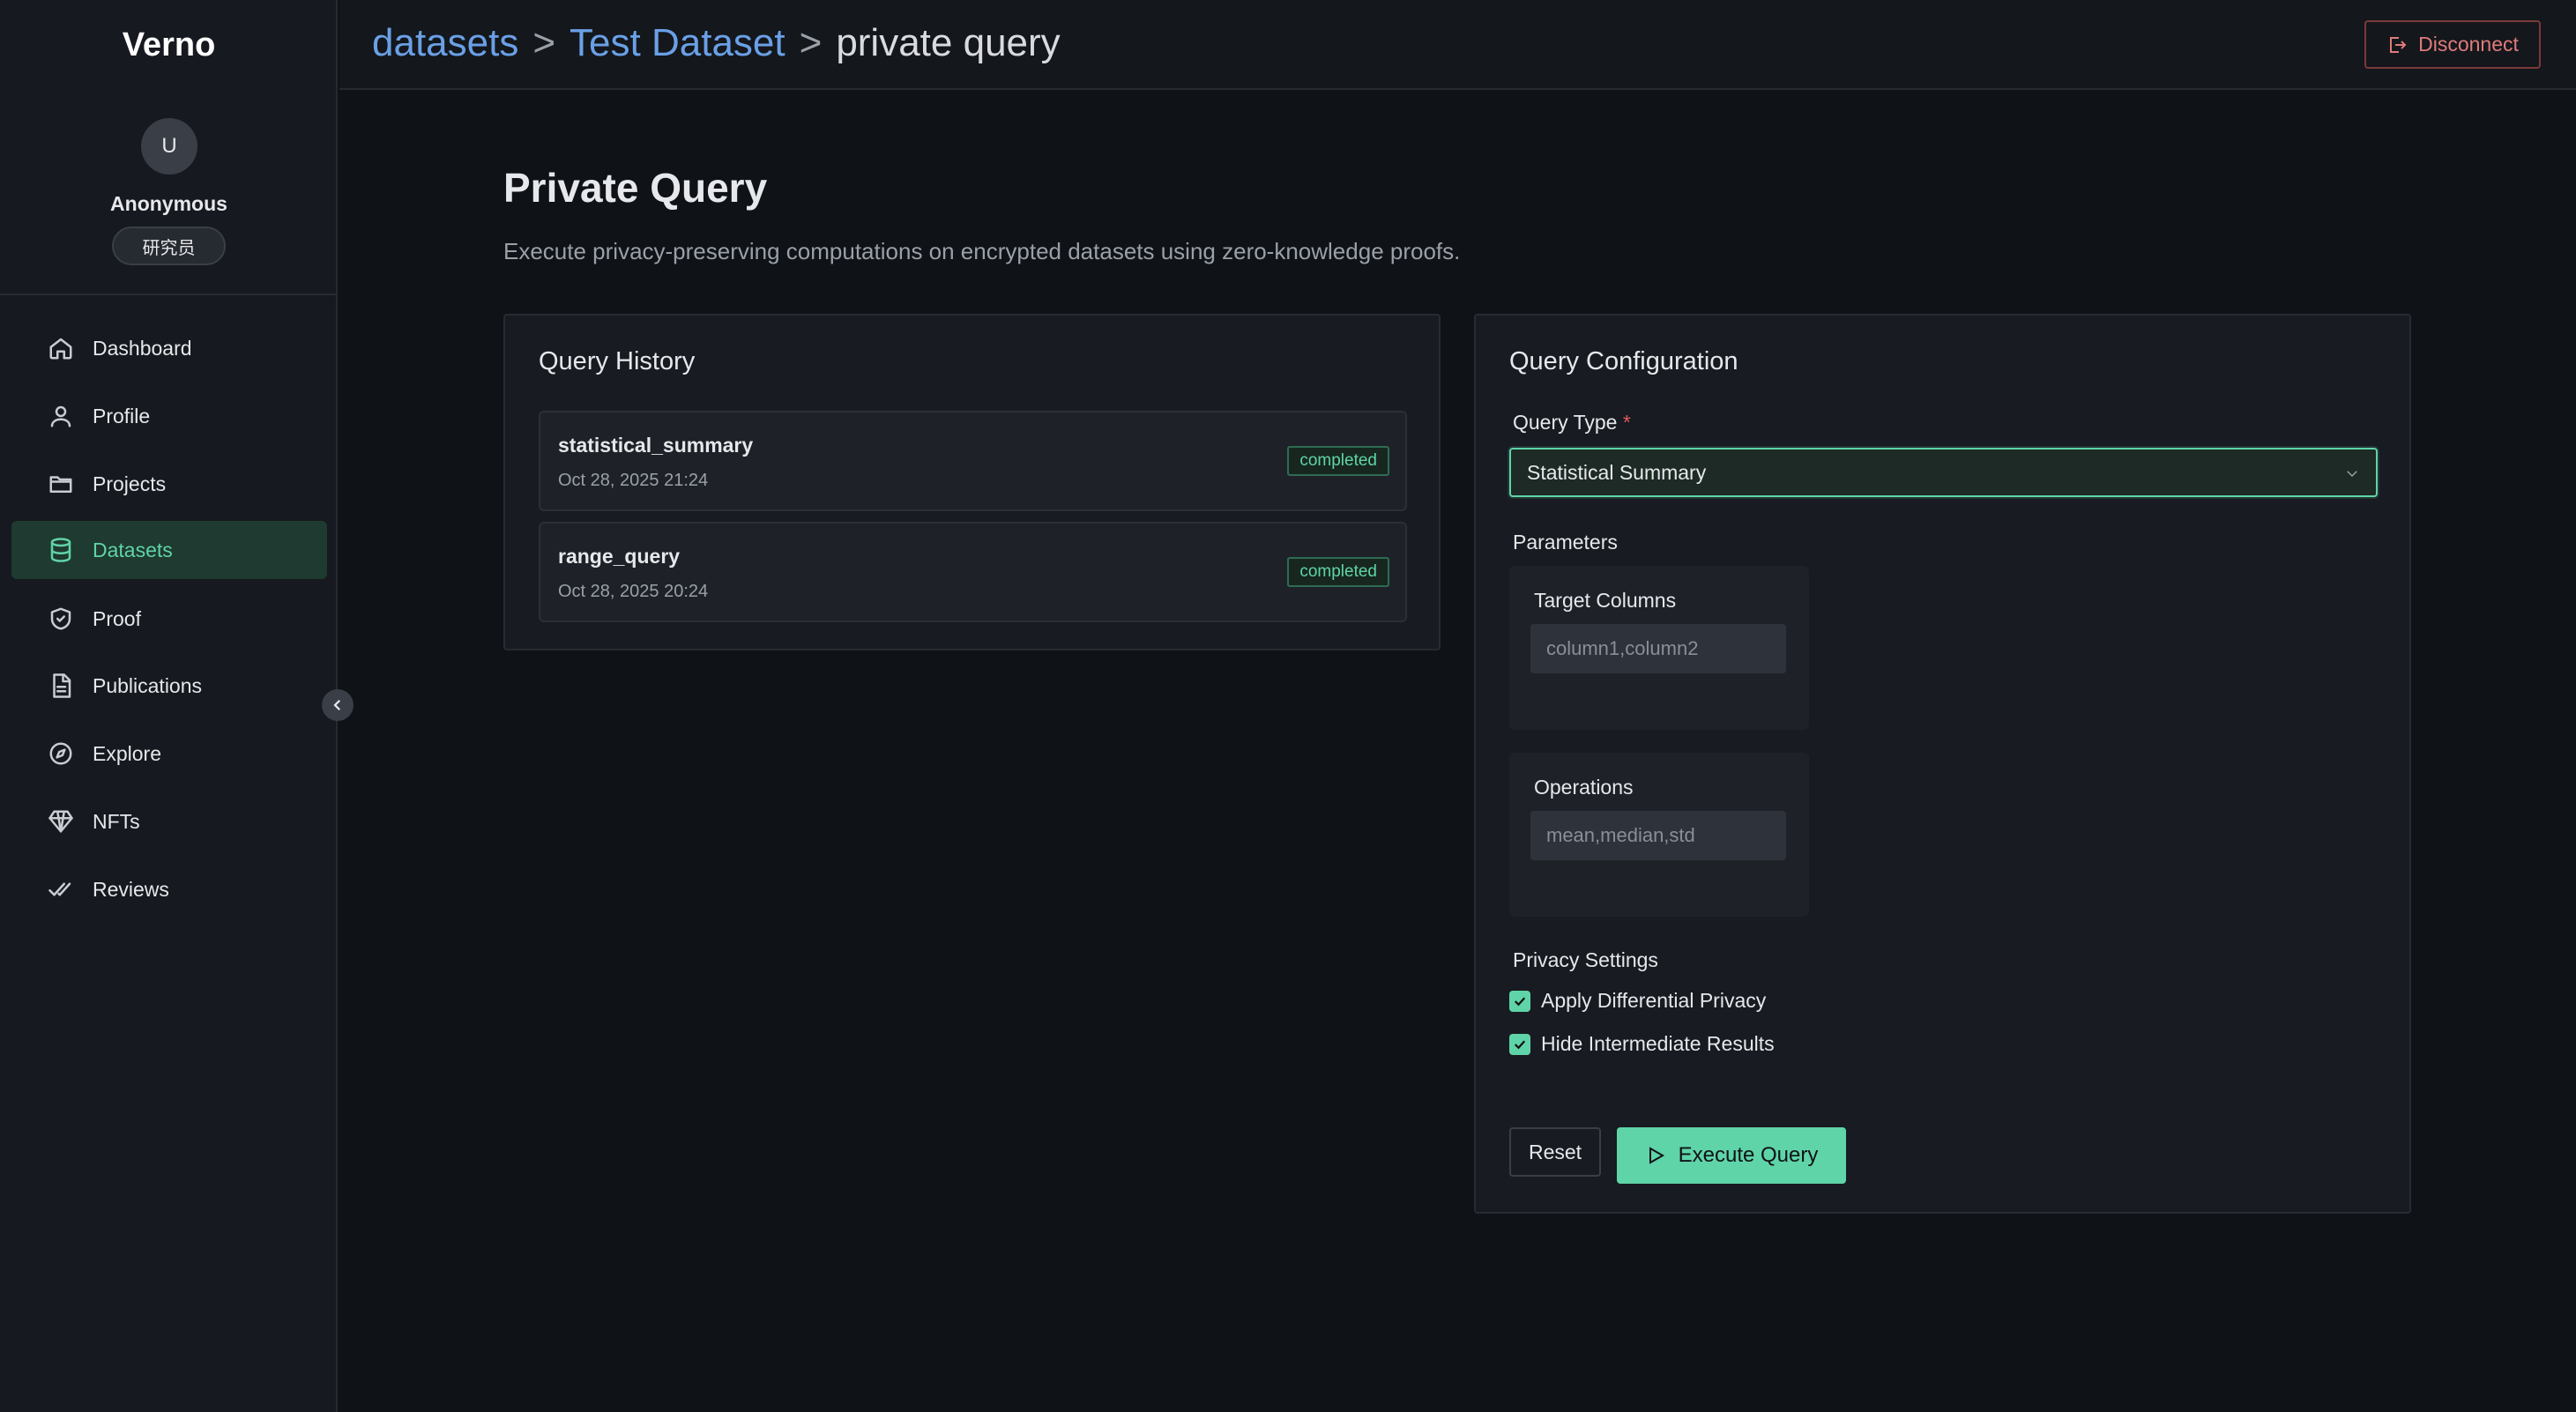  I want to click on history-item: range_query Oct 28, 2025 20:24 completed, so click(973, 572).